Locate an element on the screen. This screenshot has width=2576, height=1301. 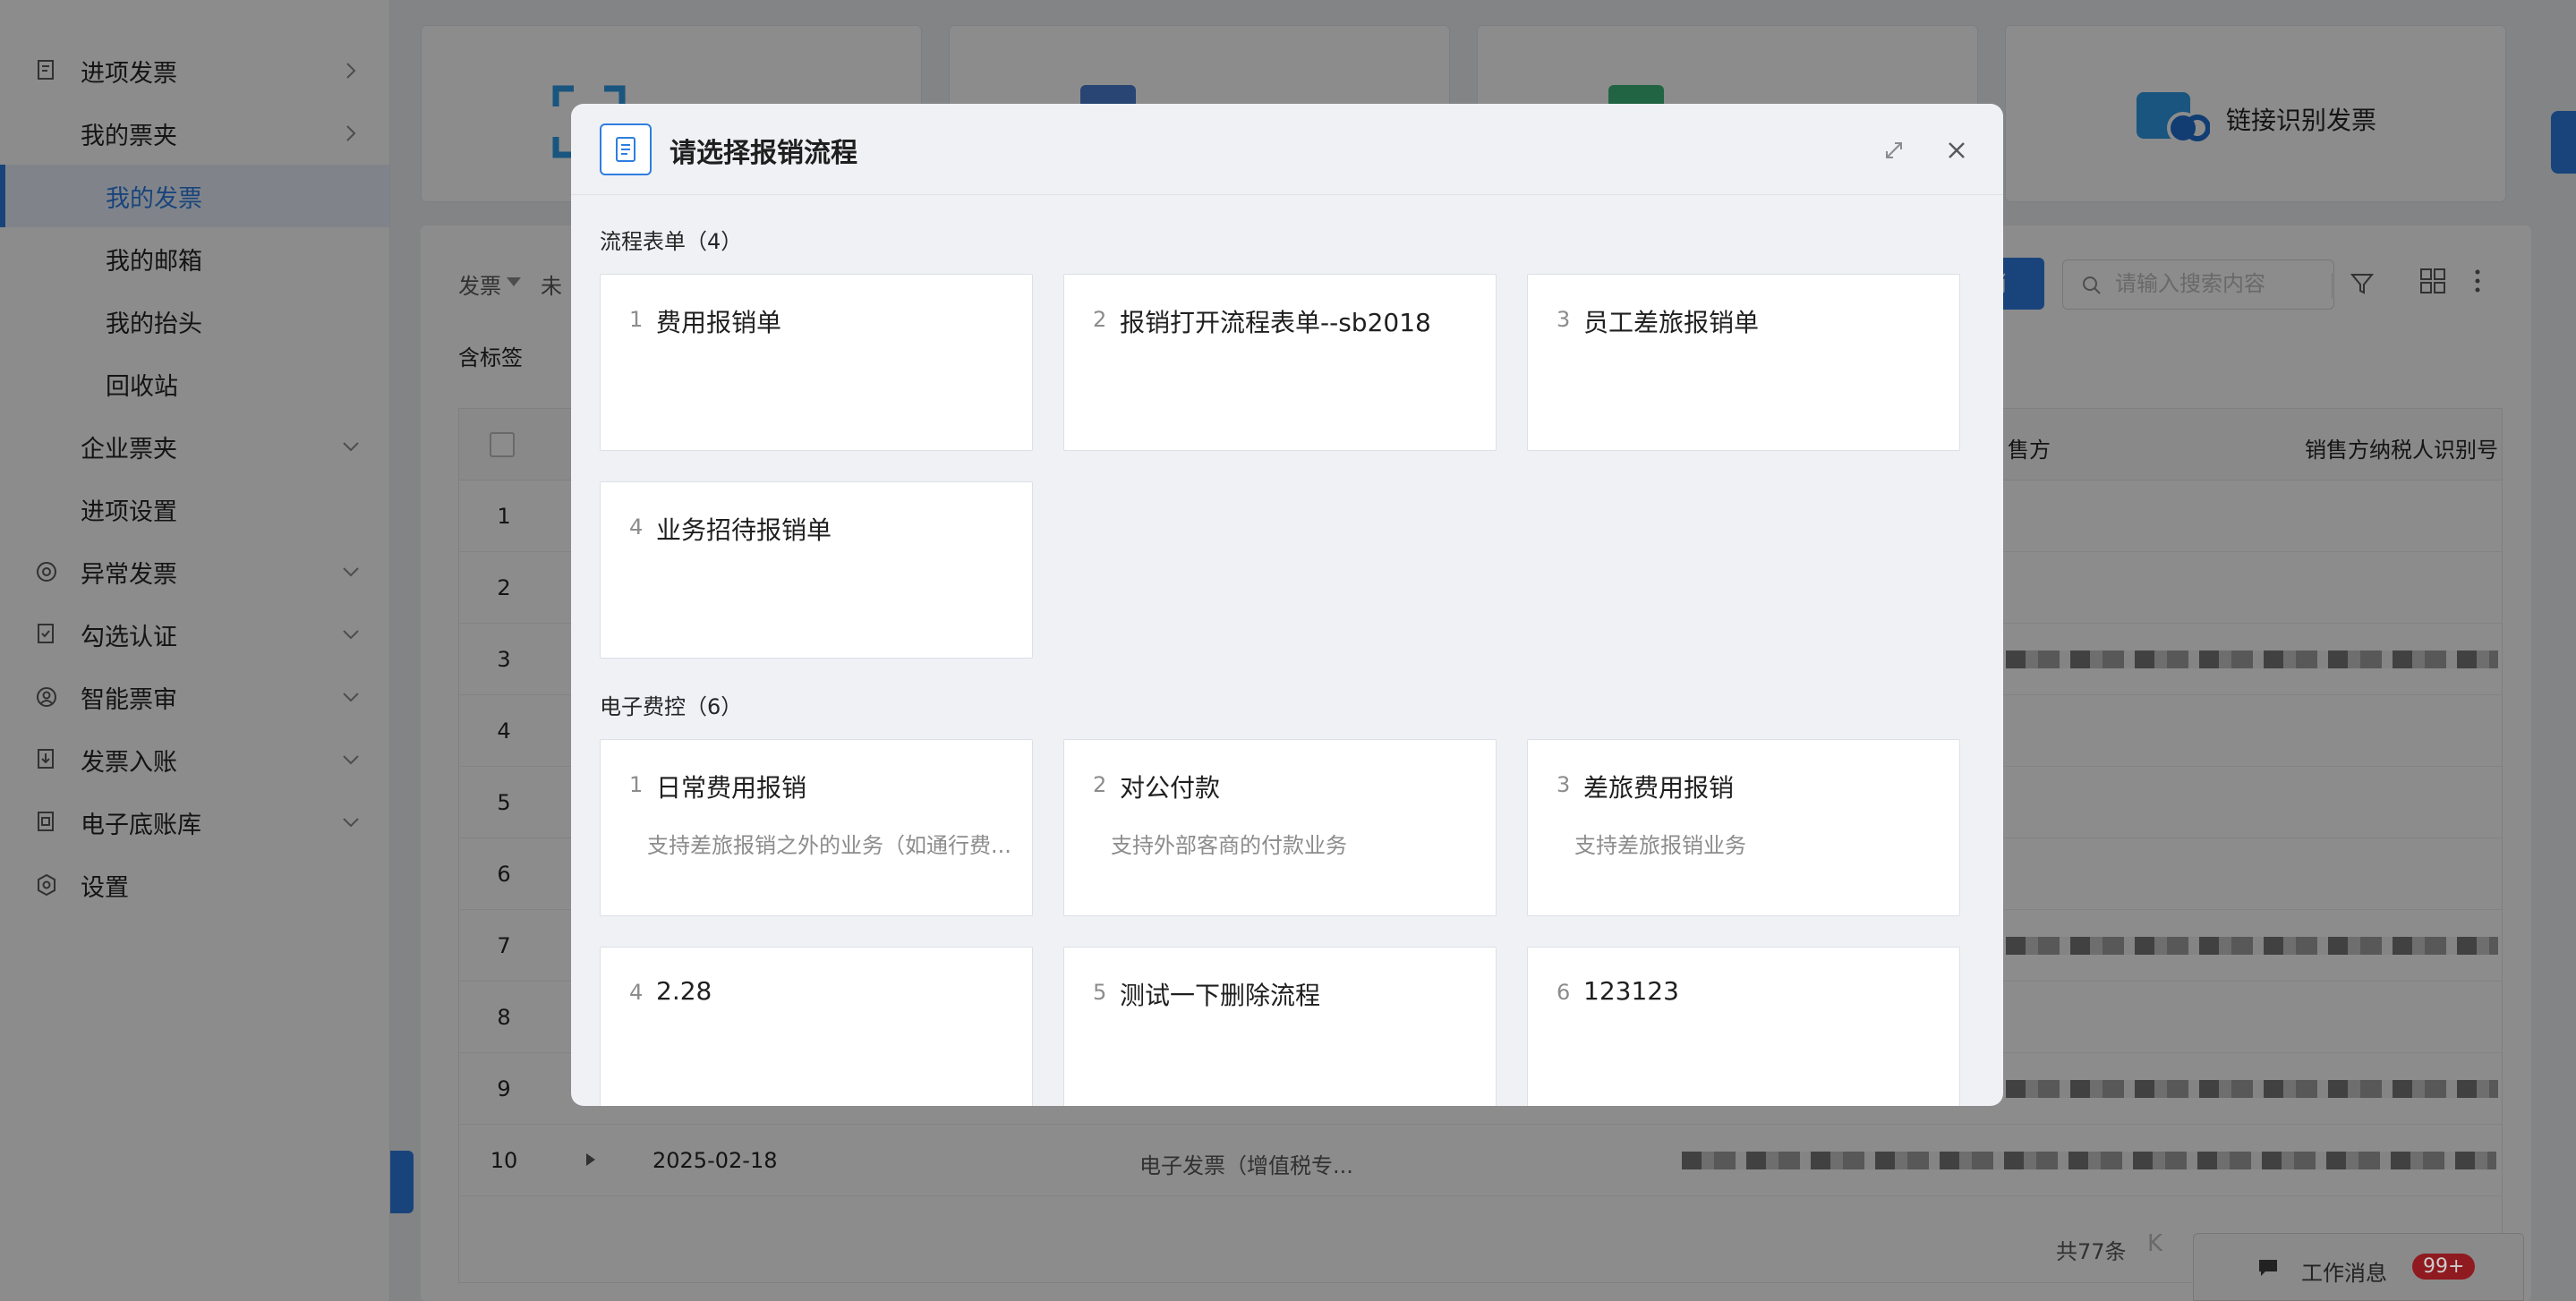
message-count-badge: 99+ is located at coordinates (2444, 1267).